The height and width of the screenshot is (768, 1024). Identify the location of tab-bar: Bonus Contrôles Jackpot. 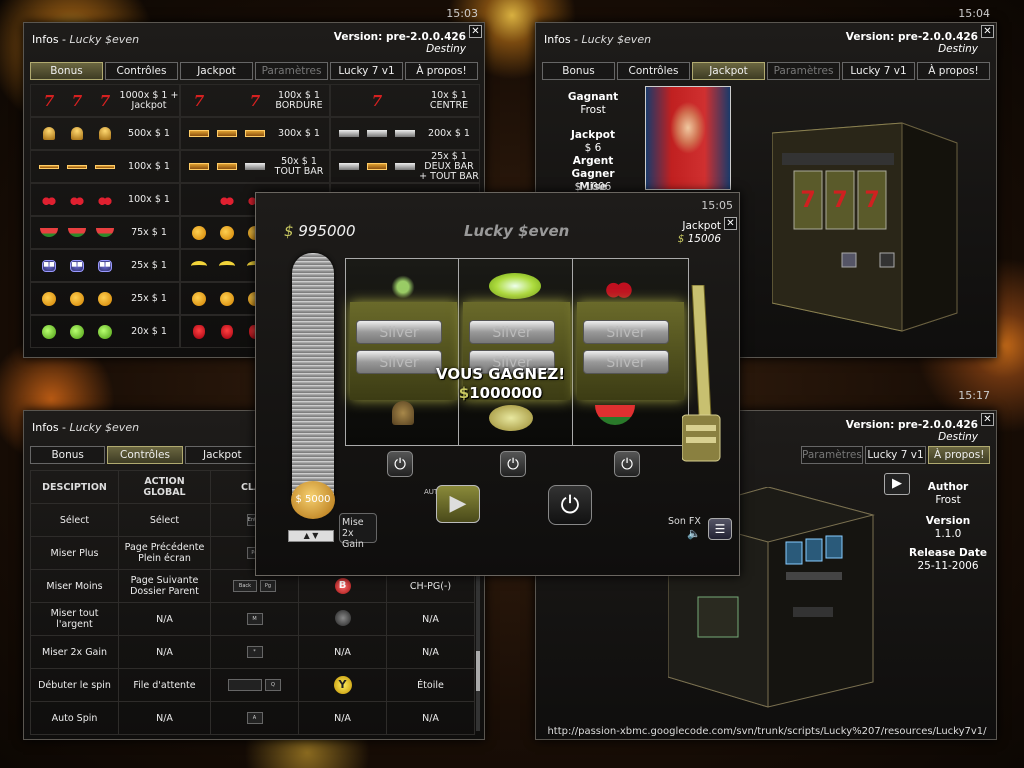
(145, 455).